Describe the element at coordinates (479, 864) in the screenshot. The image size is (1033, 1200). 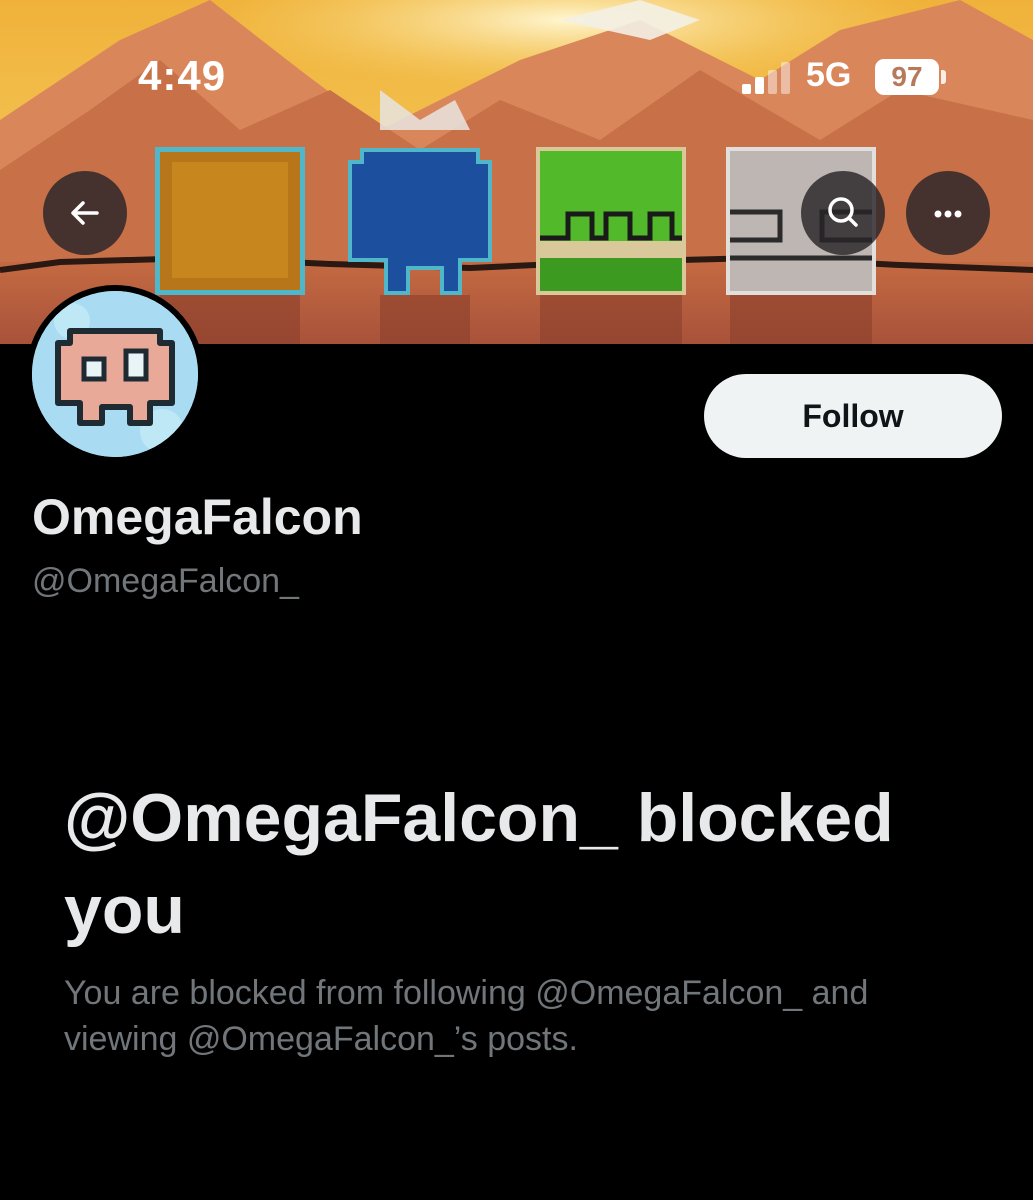
I see `blocked-title: @OmegaFalcon_ blocked you` at that location.